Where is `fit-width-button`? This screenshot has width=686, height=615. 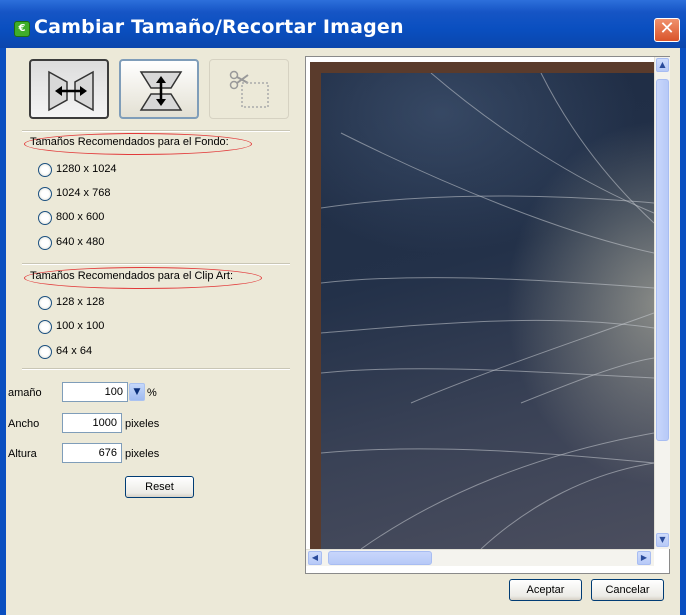 fit-width-button is located at coordinates (69, 89).